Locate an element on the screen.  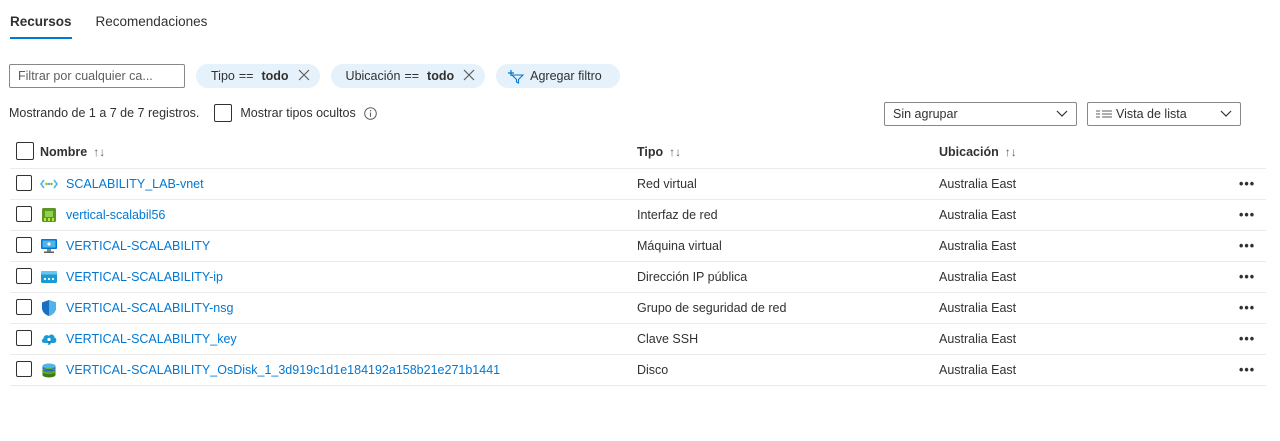
resource-type: Dirección IP pública is located at coordinates (692, 276).